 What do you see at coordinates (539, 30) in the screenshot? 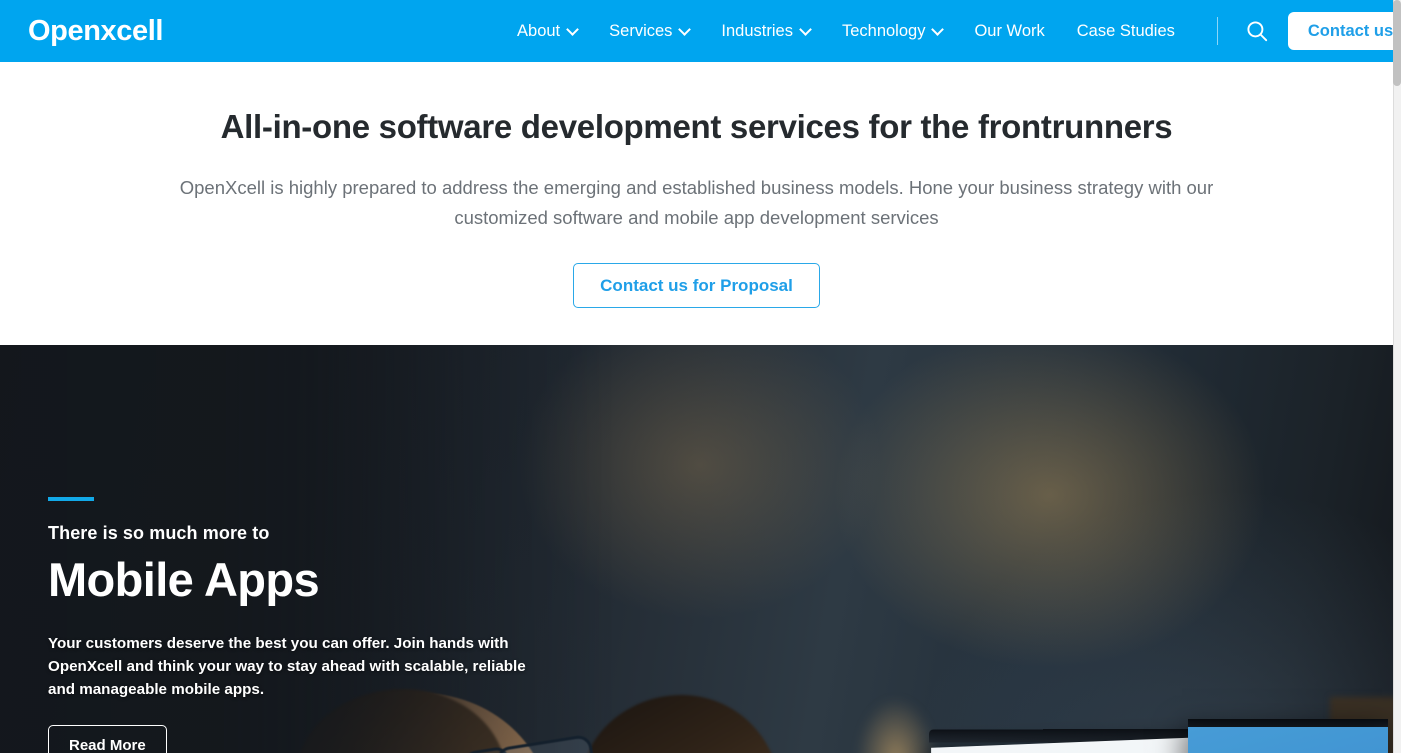
I see `nav-item-label: About` at bounding box center [539, 30].